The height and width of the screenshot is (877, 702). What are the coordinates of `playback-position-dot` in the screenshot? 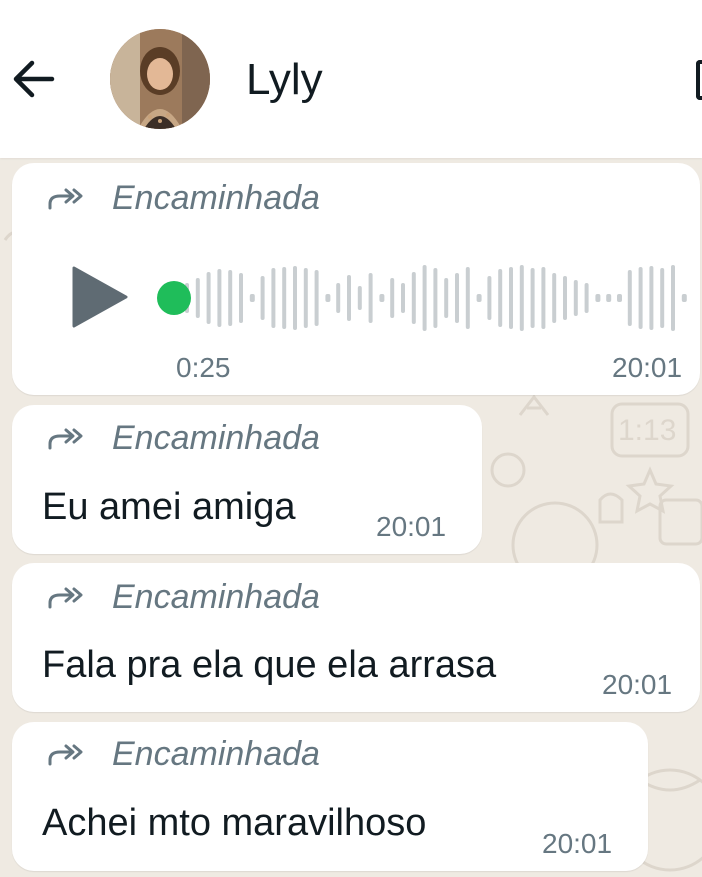 It's located at (174, 298).